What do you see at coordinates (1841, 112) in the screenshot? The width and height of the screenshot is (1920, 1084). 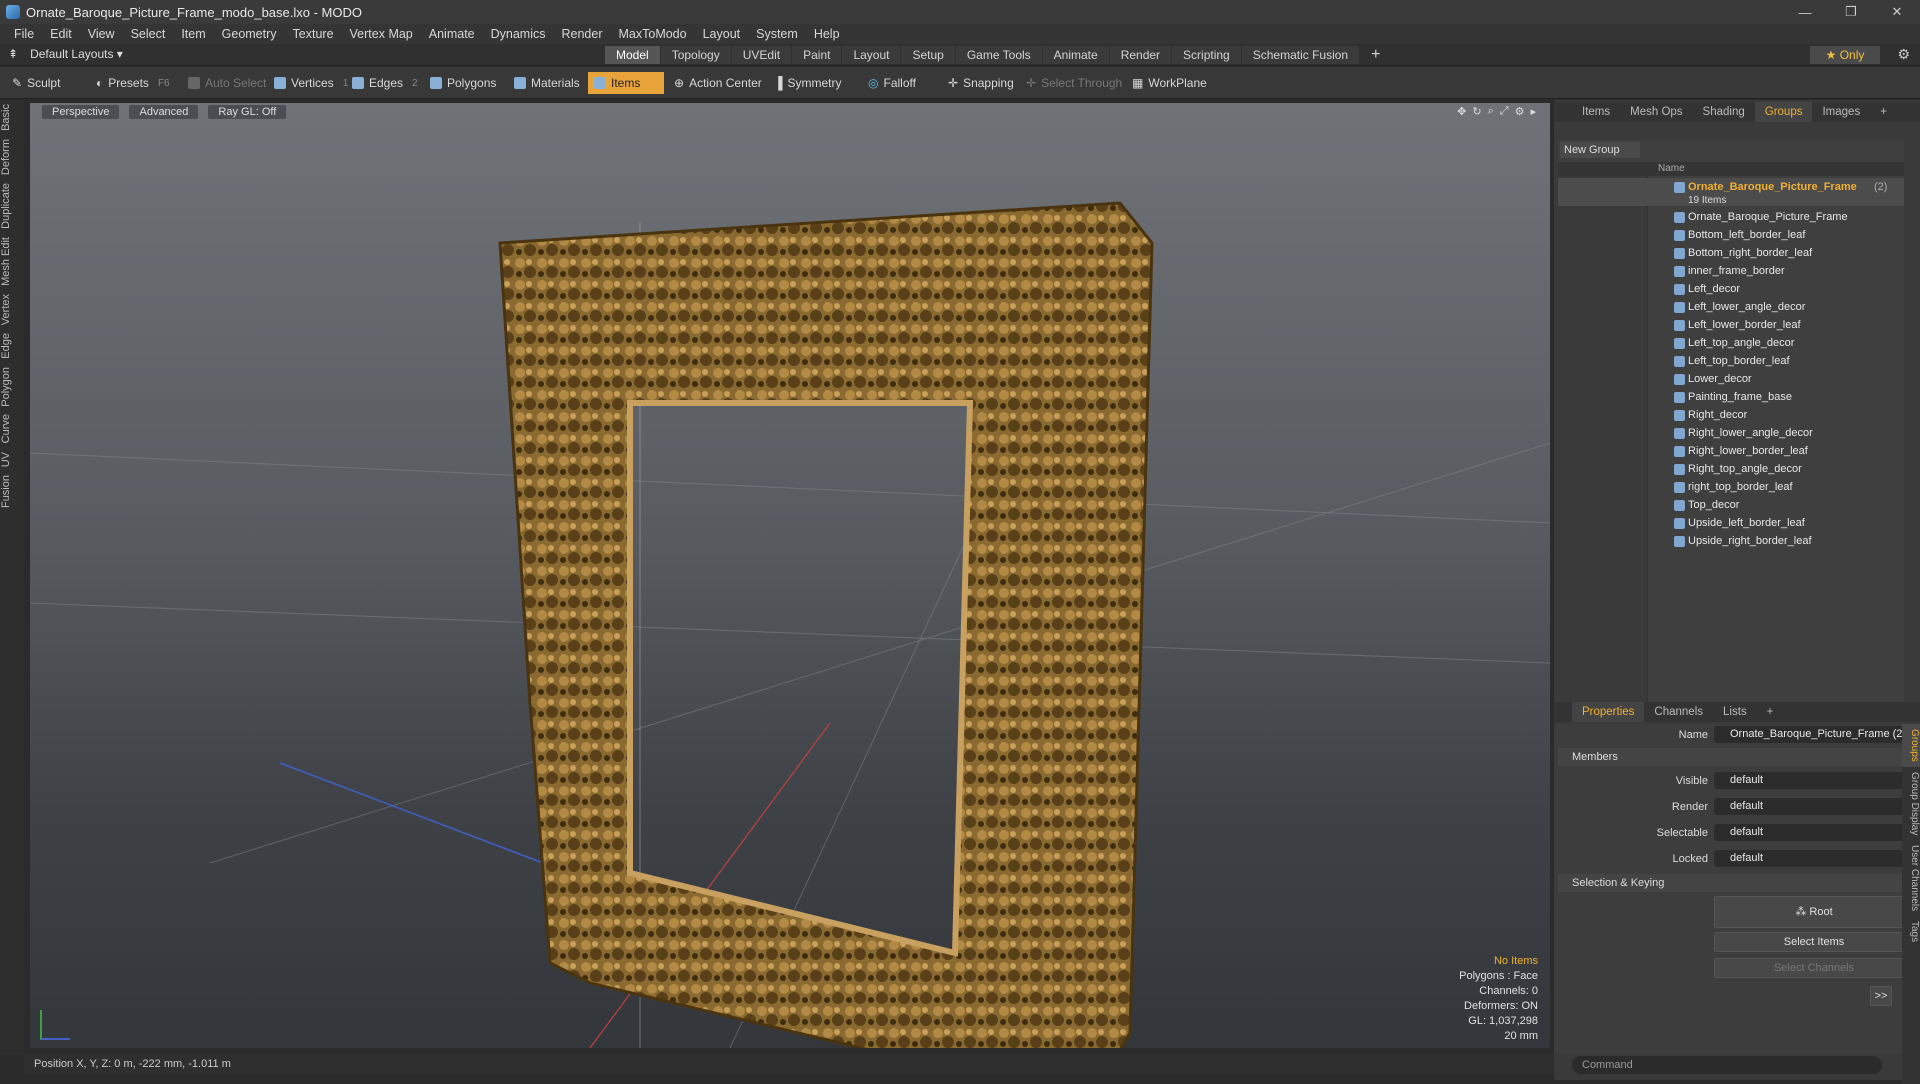 I see `tab-images: Images` at bounding box center [1841, 112].